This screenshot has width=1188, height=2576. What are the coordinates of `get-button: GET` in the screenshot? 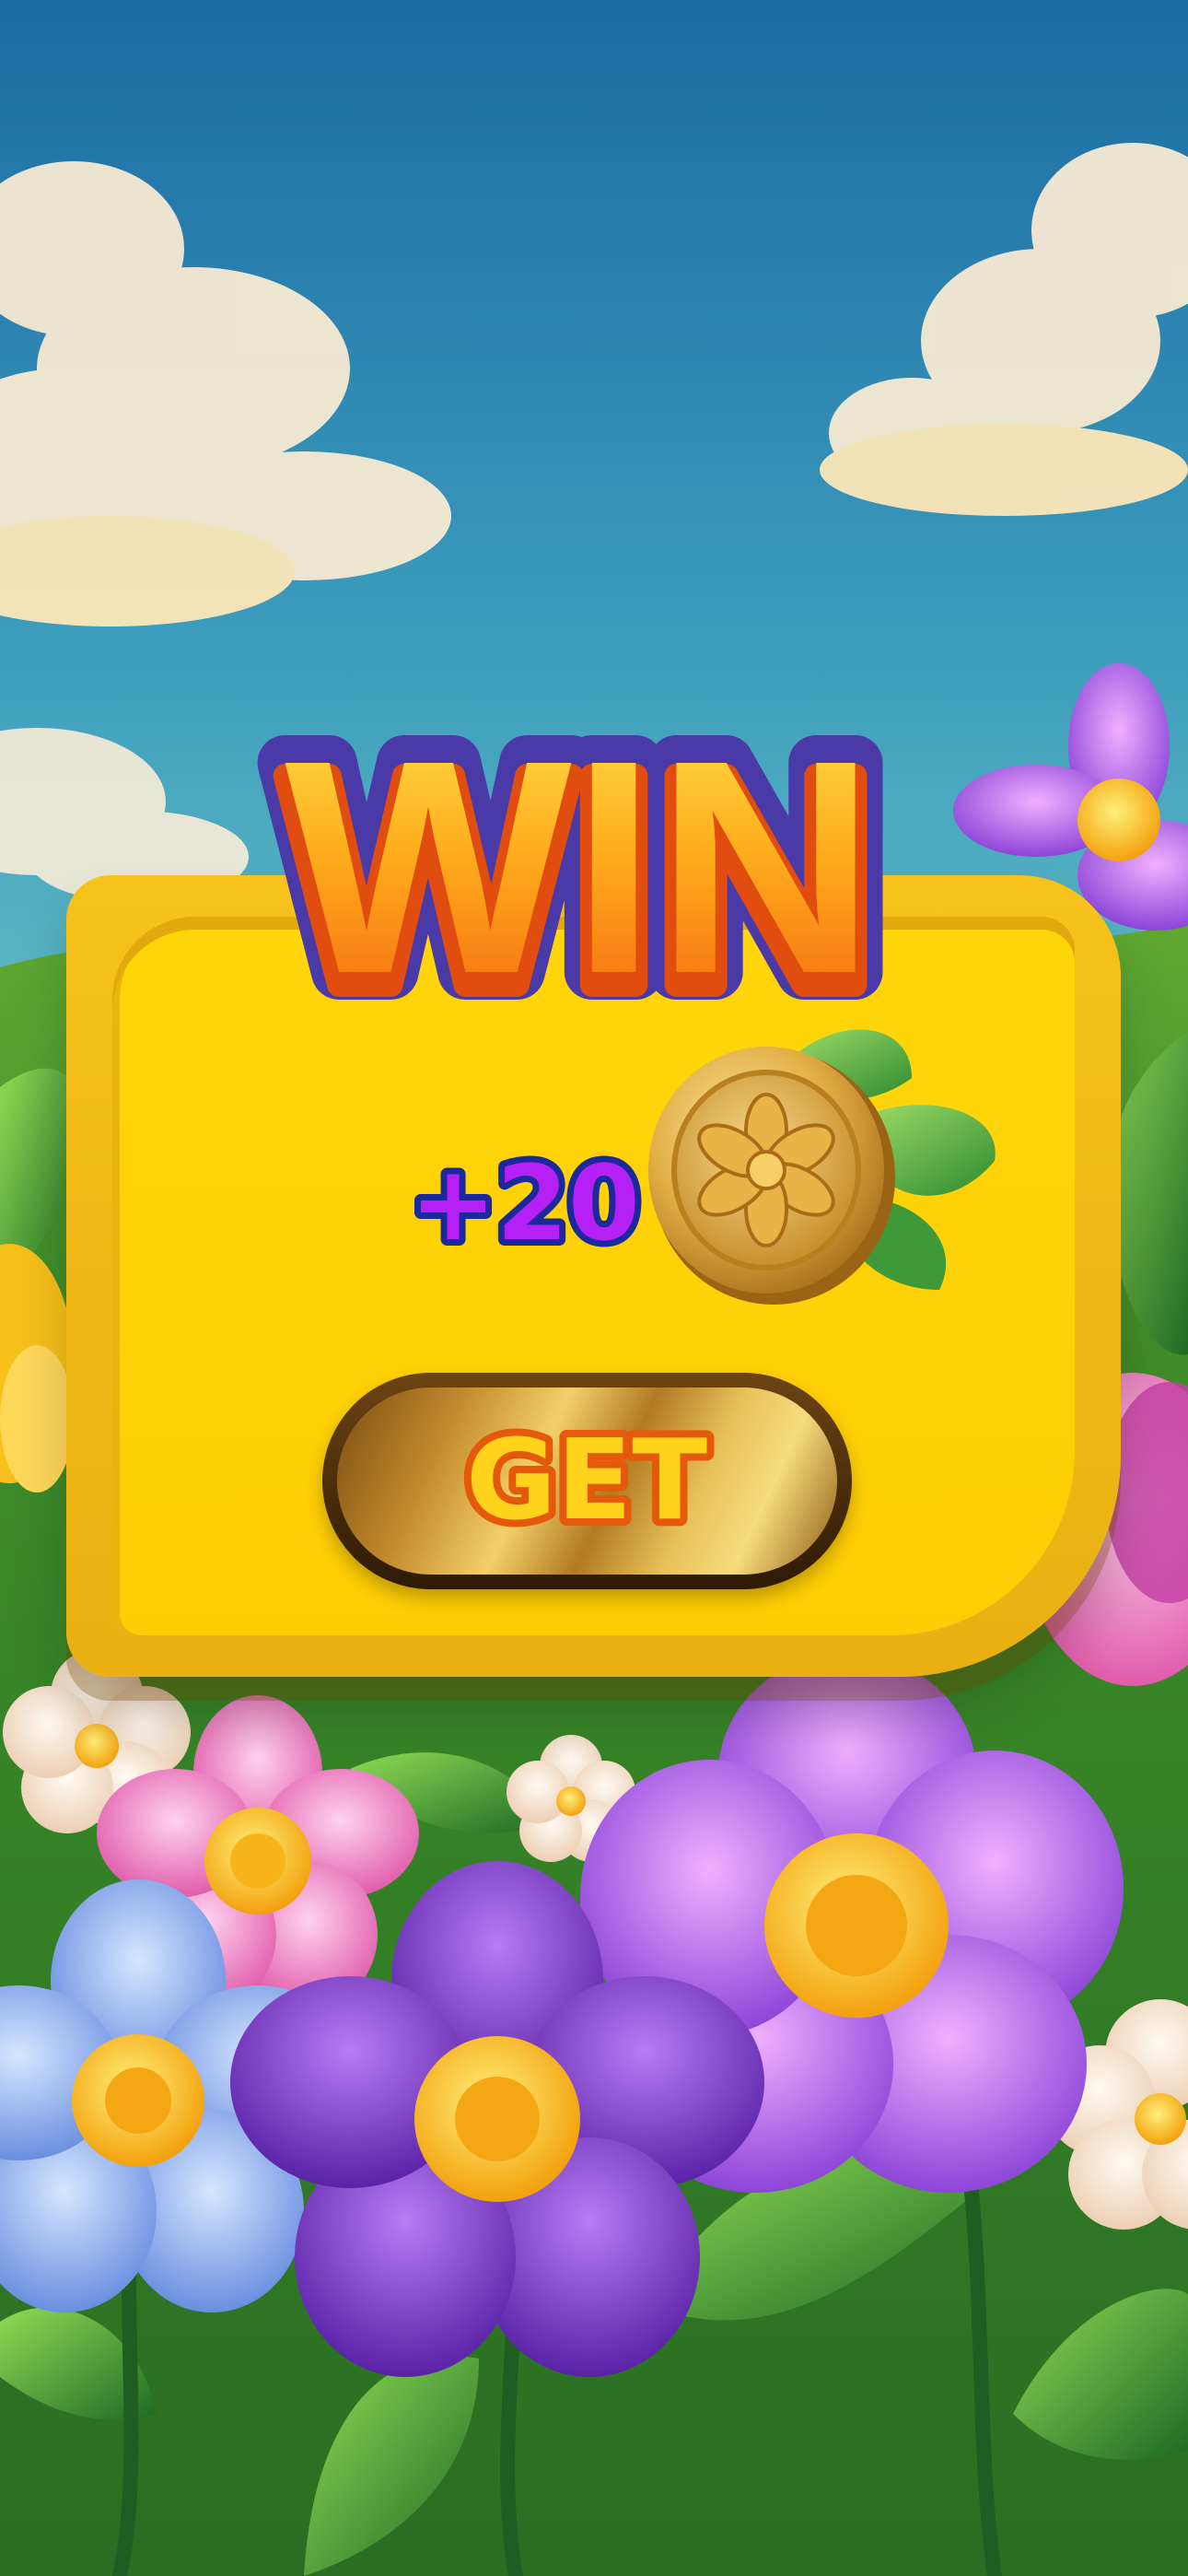 It's located at (587, 1481).